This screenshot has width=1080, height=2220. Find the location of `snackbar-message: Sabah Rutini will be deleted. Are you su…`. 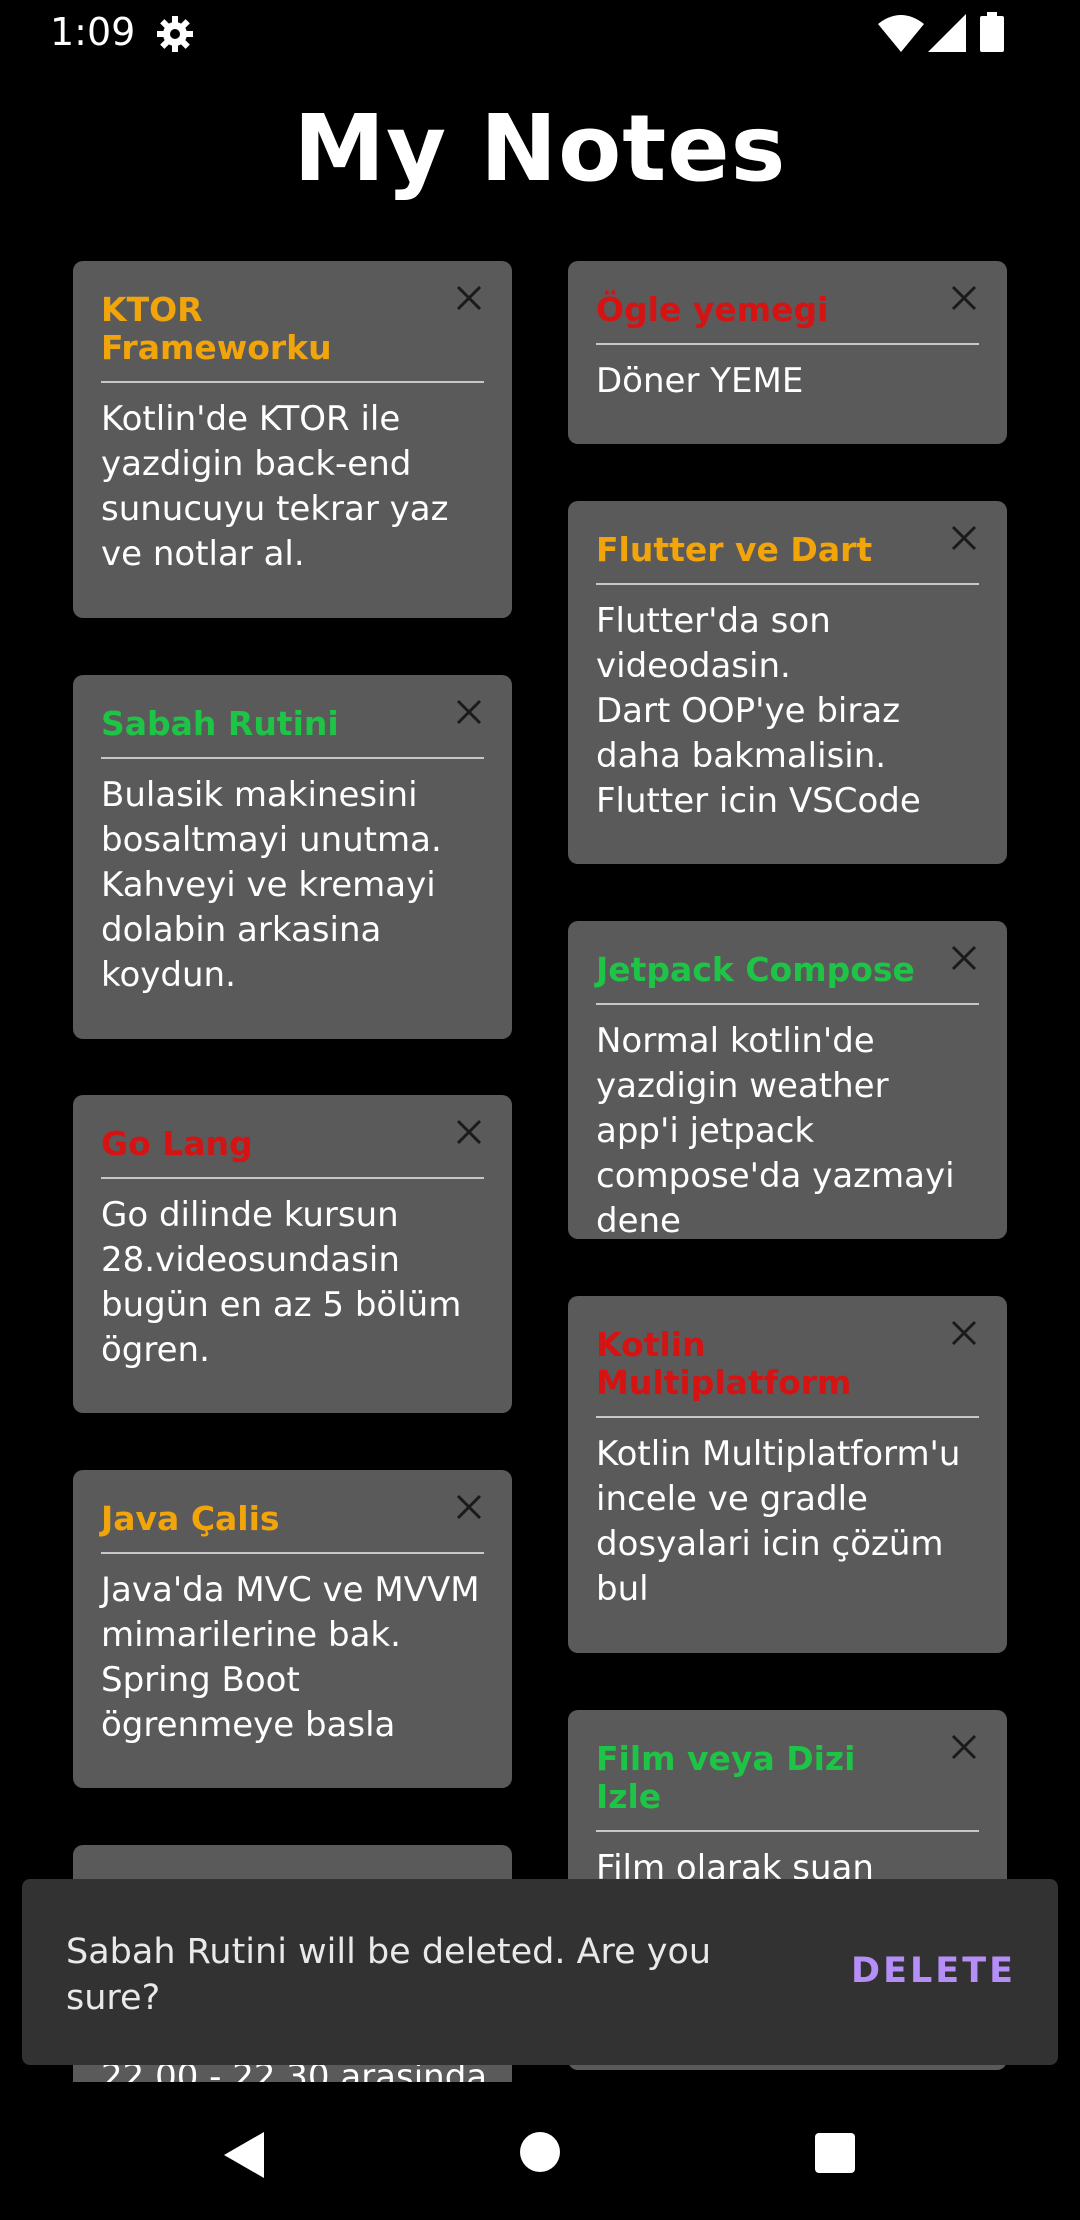

snackbar-message: Sabah Rutini will be deleted. Are you su… is located at coordinates (389, 1975).